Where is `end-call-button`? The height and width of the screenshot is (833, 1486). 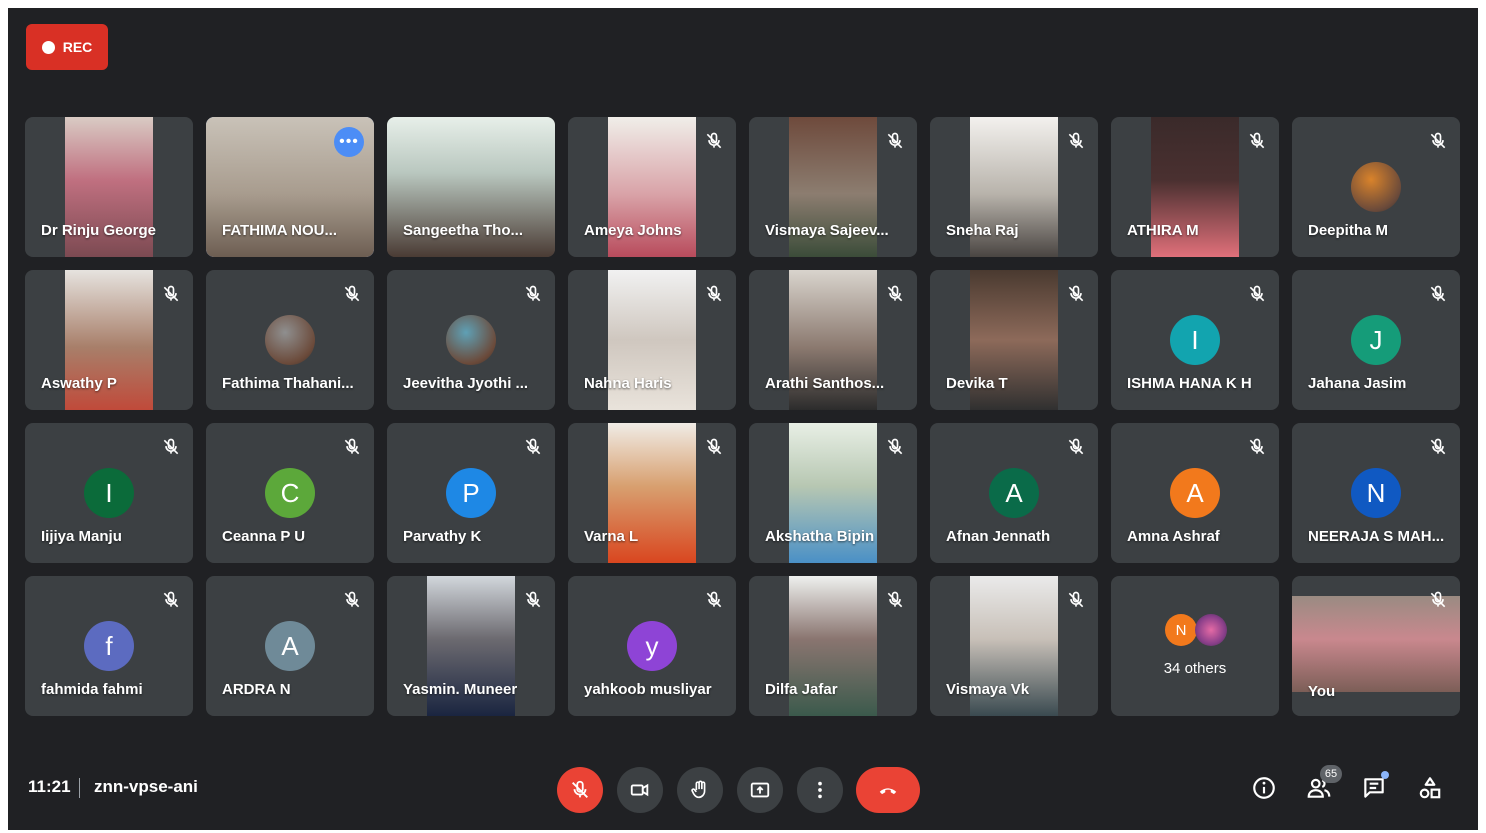 end-call-button is located at coordinates (888, 790).